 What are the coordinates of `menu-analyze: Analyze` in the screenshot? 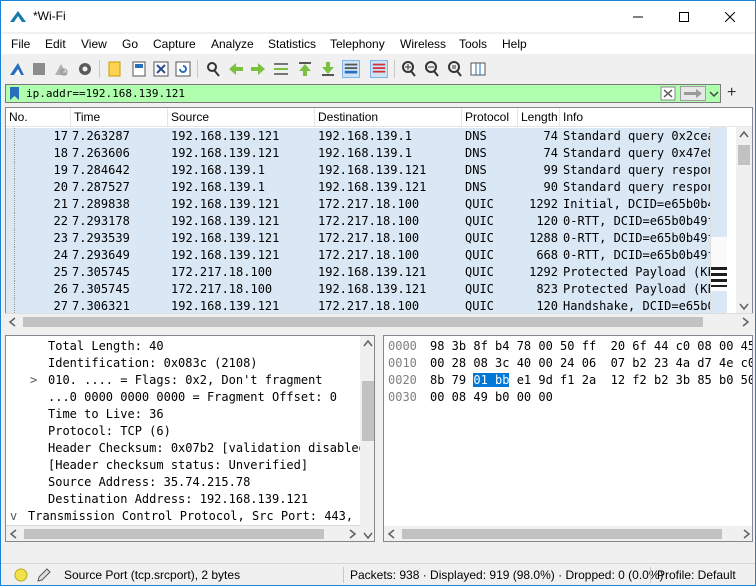 It's located at (232, 44).